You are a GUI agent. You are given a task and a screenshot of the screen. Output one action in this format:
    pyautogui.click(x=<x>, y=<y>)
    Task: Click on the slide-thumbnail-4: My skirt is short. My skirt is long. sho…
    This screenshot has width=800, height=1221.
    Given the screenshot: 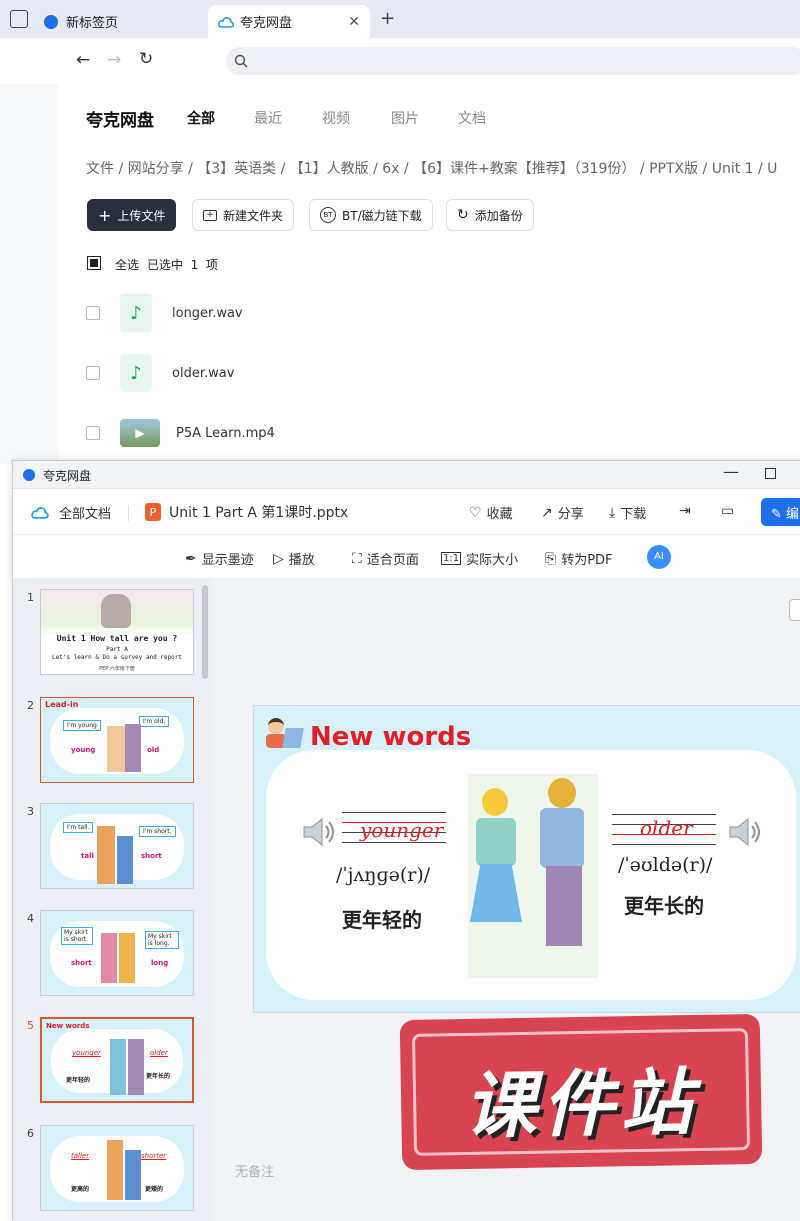 What is the action you would take?
    pyautogui.click(x=117, y=953)
    